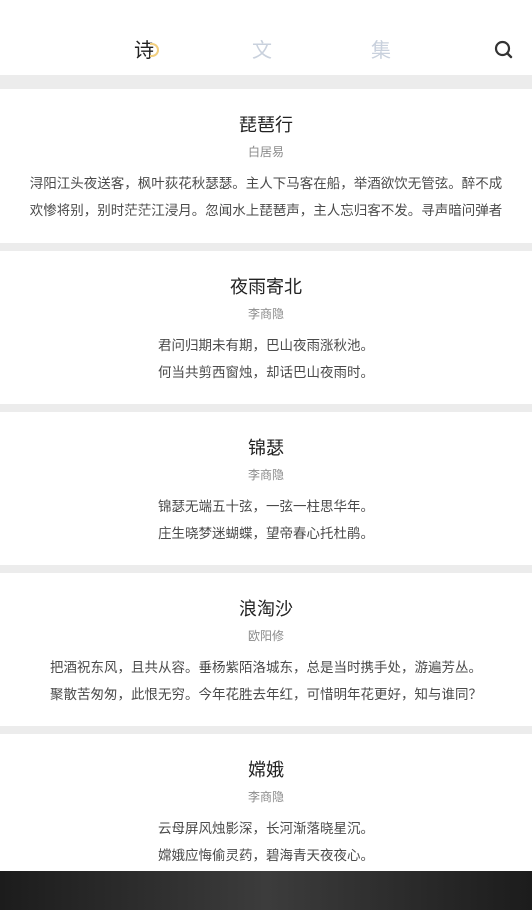 This screenshot has height=910, width=532. I want to click on poem-line: 欢惨将别，别时茫茫江浸月。忽闻水上琵琶声，主人忘归客不发。寻声暗问弹者, so click(266, 211).